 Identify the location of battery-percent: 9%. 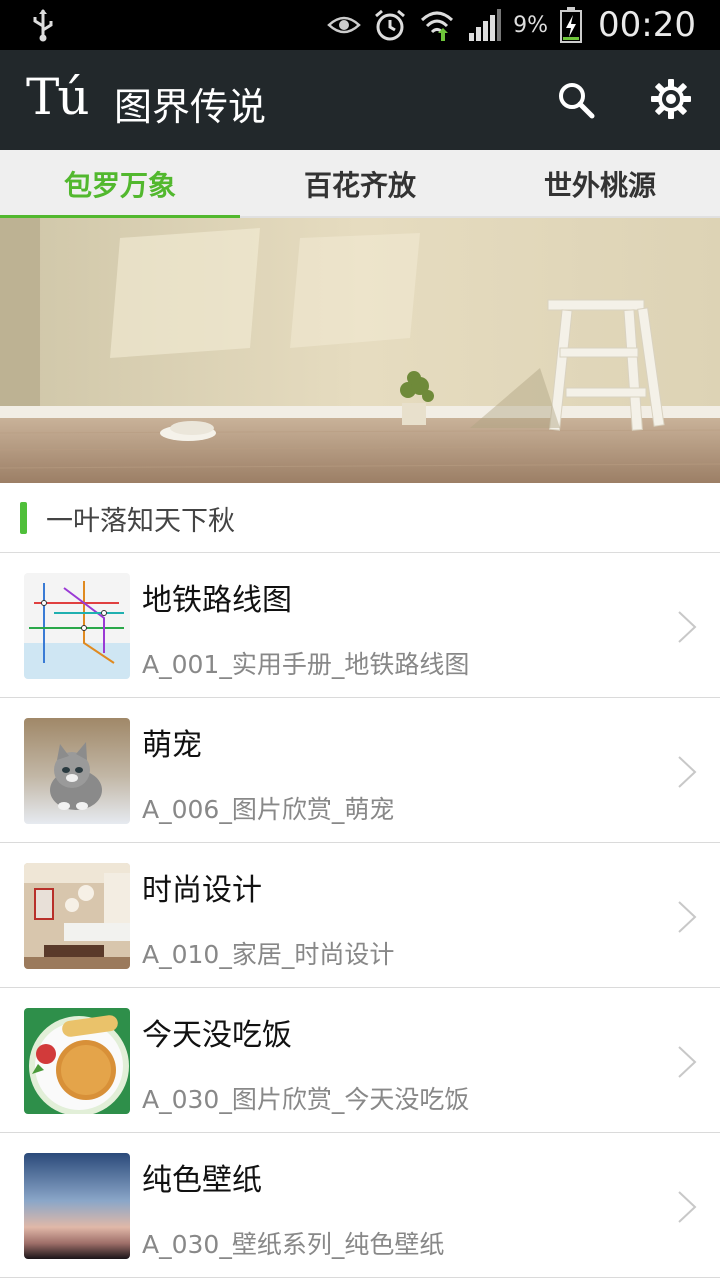
(531, 25).